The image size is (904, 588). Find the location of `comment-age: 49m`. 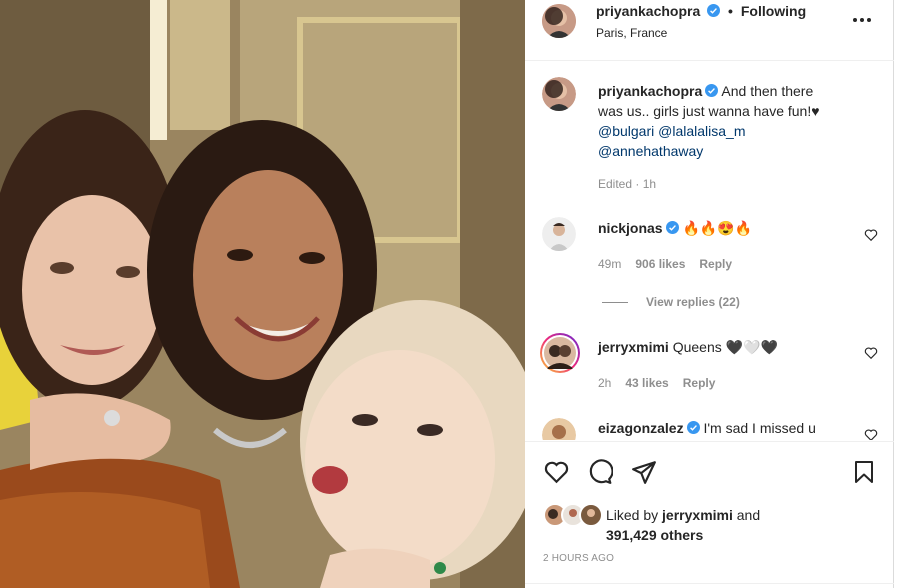

comment-age: 49m is located at coordinates (609, 264).